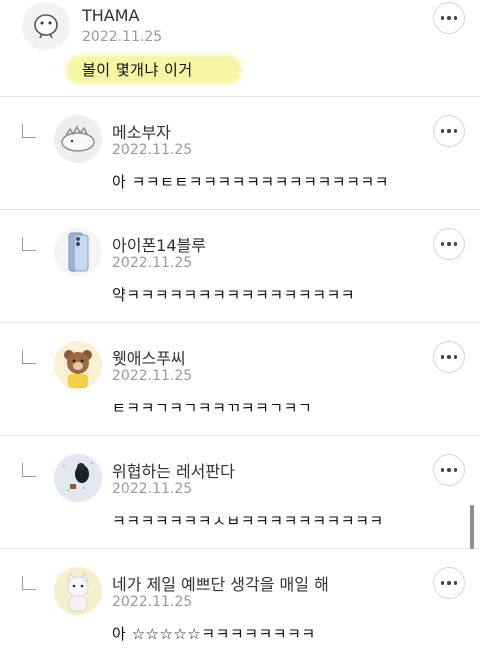 This screenshot has height=658, width=480. Describe the element at coordinates (78, 478) in the screenshot. I see `avatar-snow-photo-icon` at that location.